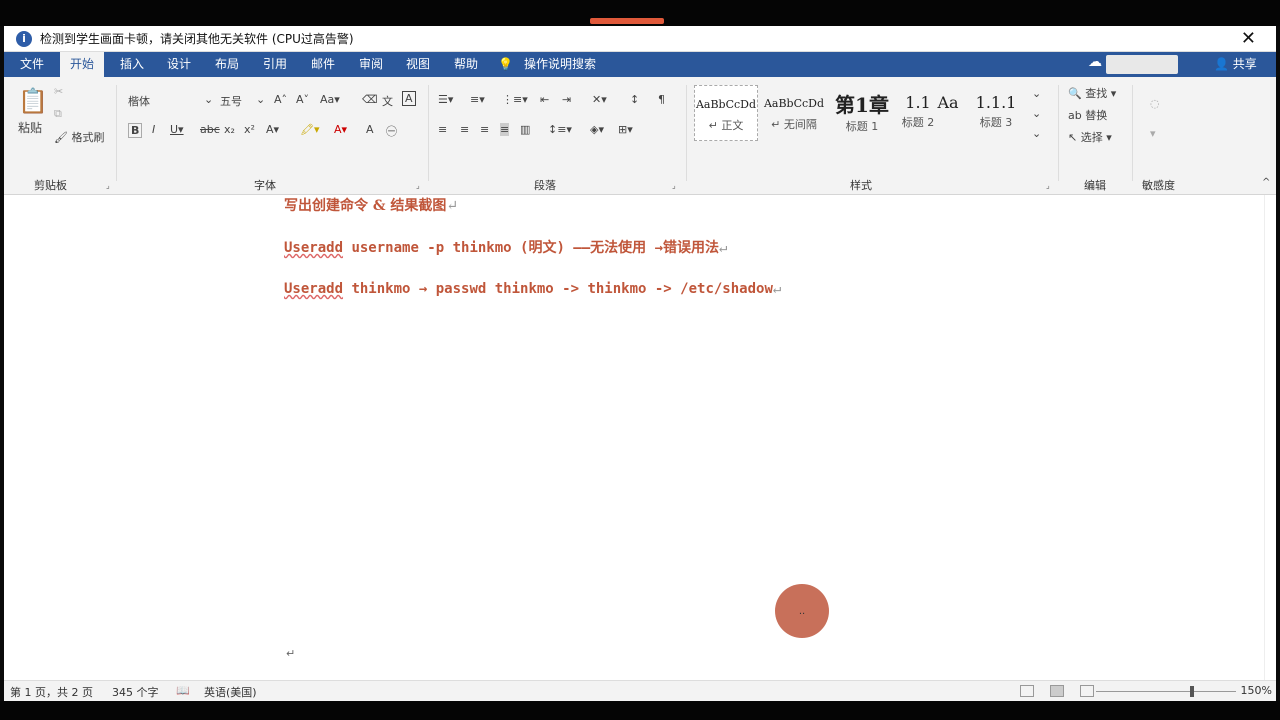  I want to click on grow-font-icon: A˄, so click(280, 99).